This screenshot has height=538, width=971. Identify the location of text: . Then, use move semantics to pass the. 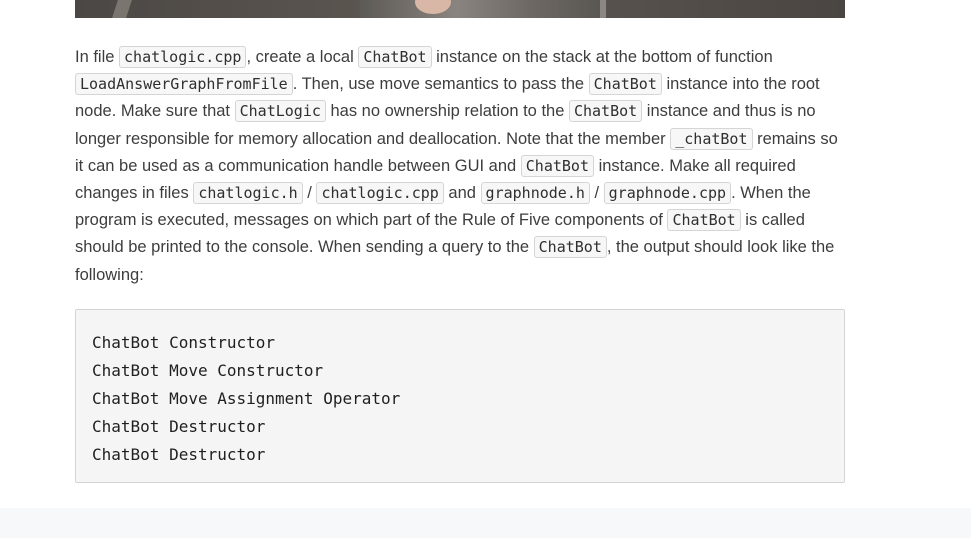
(440, 84).